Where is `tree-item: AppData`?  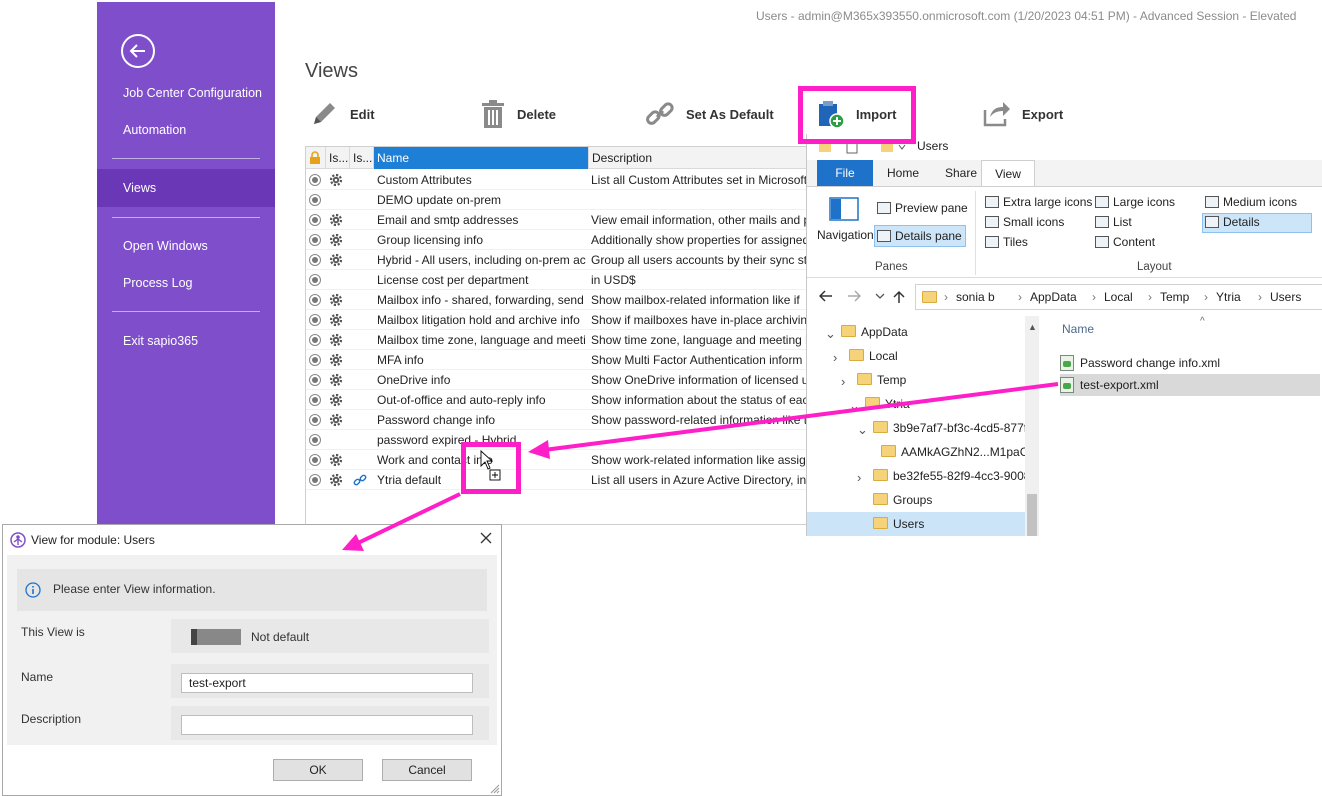 tree-item: AppData is located at coordinates (874, 332).